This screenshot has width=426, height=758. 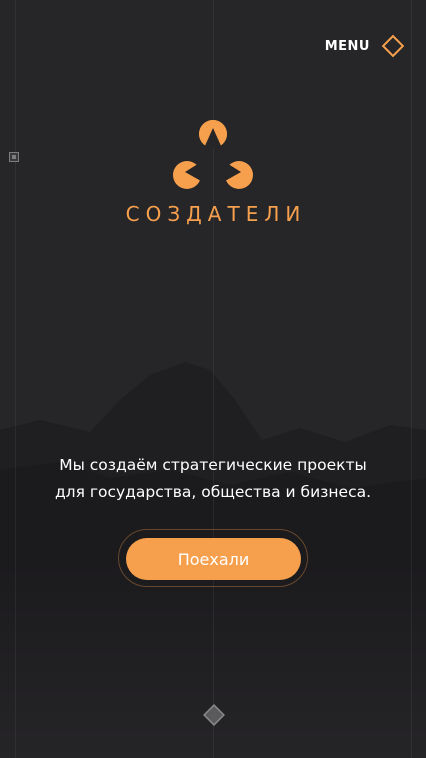 What do you see at coordinates (214, 715) in the screenshot?
I see `diamond-down-icon` at bounding box center [214, 715].